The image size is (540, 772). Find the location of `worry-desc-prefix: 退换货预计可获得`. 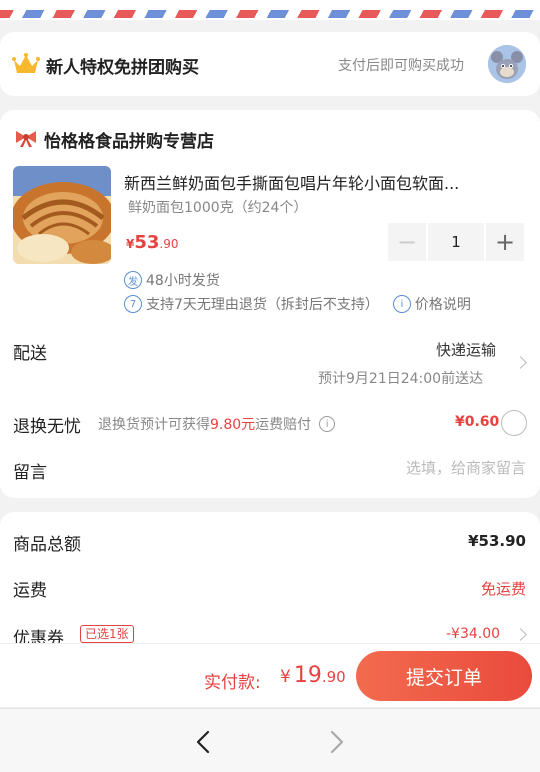

worry-desc-prefix: 退换货预计可获得 is located at coordinates (154, 425).